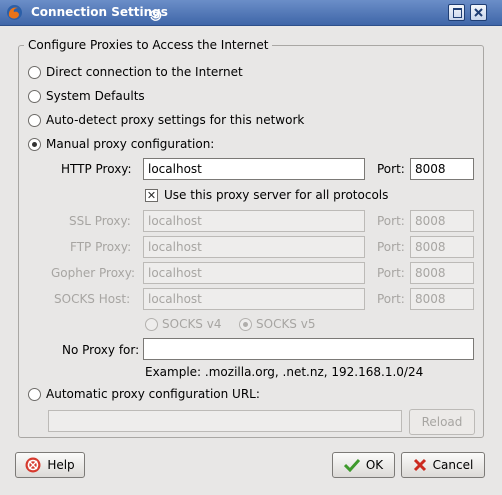 This screenshot has width=502, height=495. I want to click on gopher-port-label: Port:, so click(391, 273).